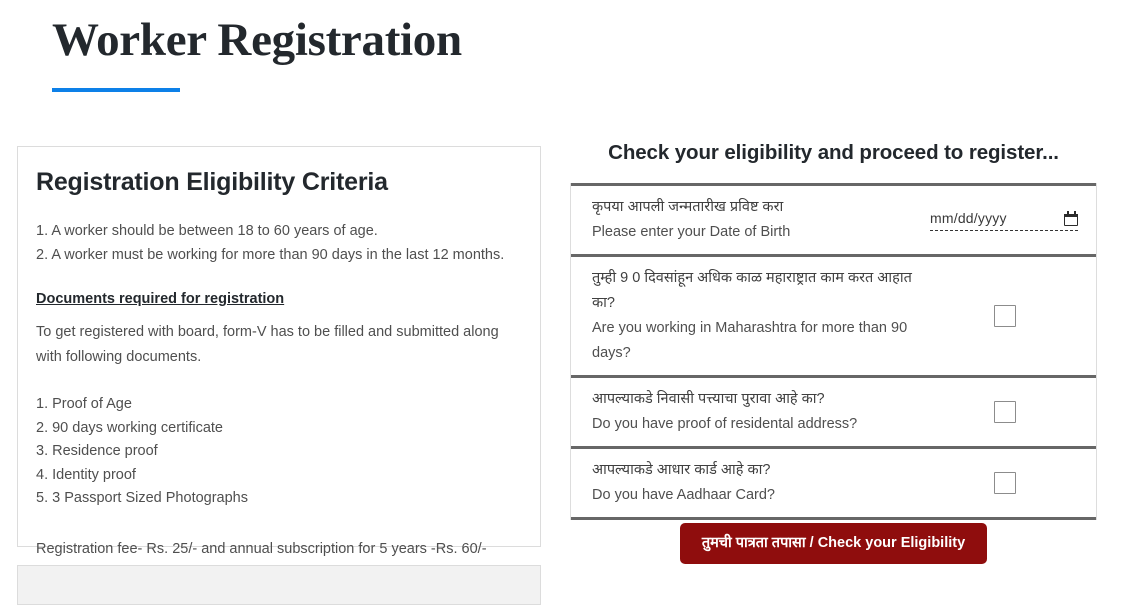 The width and height of the screenshot is (1123, 605). Describe the element at coordinates (1004, 315) in the screenshot. I see `working-90-days-checkbox` at that location.